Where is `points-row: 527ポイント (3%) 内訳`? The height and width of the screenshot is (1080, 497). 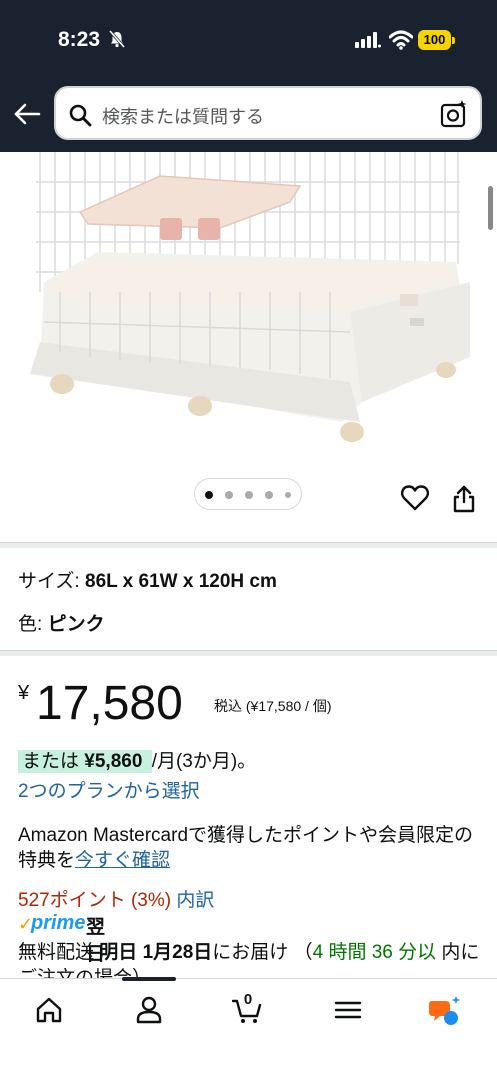
points-row: 527ポイント (3%) 内訳 is located at coordinates (116, 898).